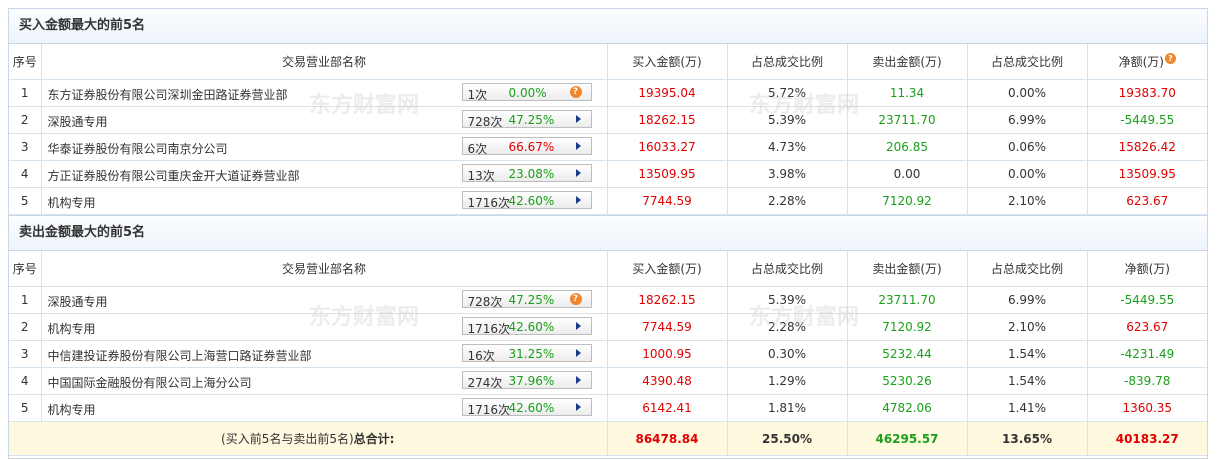  Describe the element at coordinates (907, 408) in the screenshot. I see `sell-amount: 4782.06` at that location.